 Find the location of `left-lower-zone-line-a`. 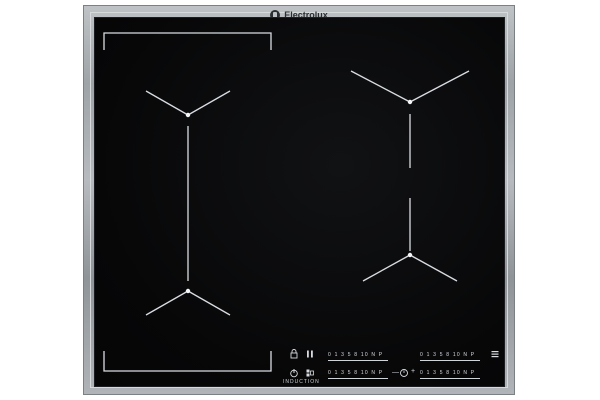

left-lower-zone-line-a is located at coordinates (167, 303).